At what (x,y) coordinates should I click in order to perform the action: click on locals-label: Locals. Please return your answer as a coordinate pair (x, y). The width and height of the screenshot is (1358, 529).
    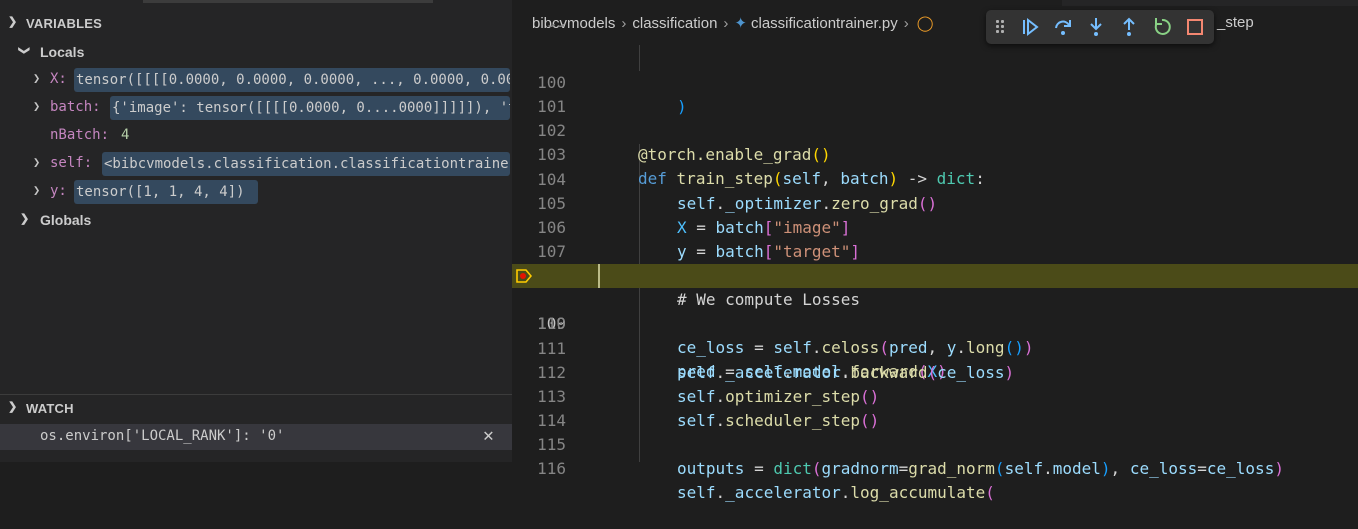
    Looking at the image, I should click on (62, 52).